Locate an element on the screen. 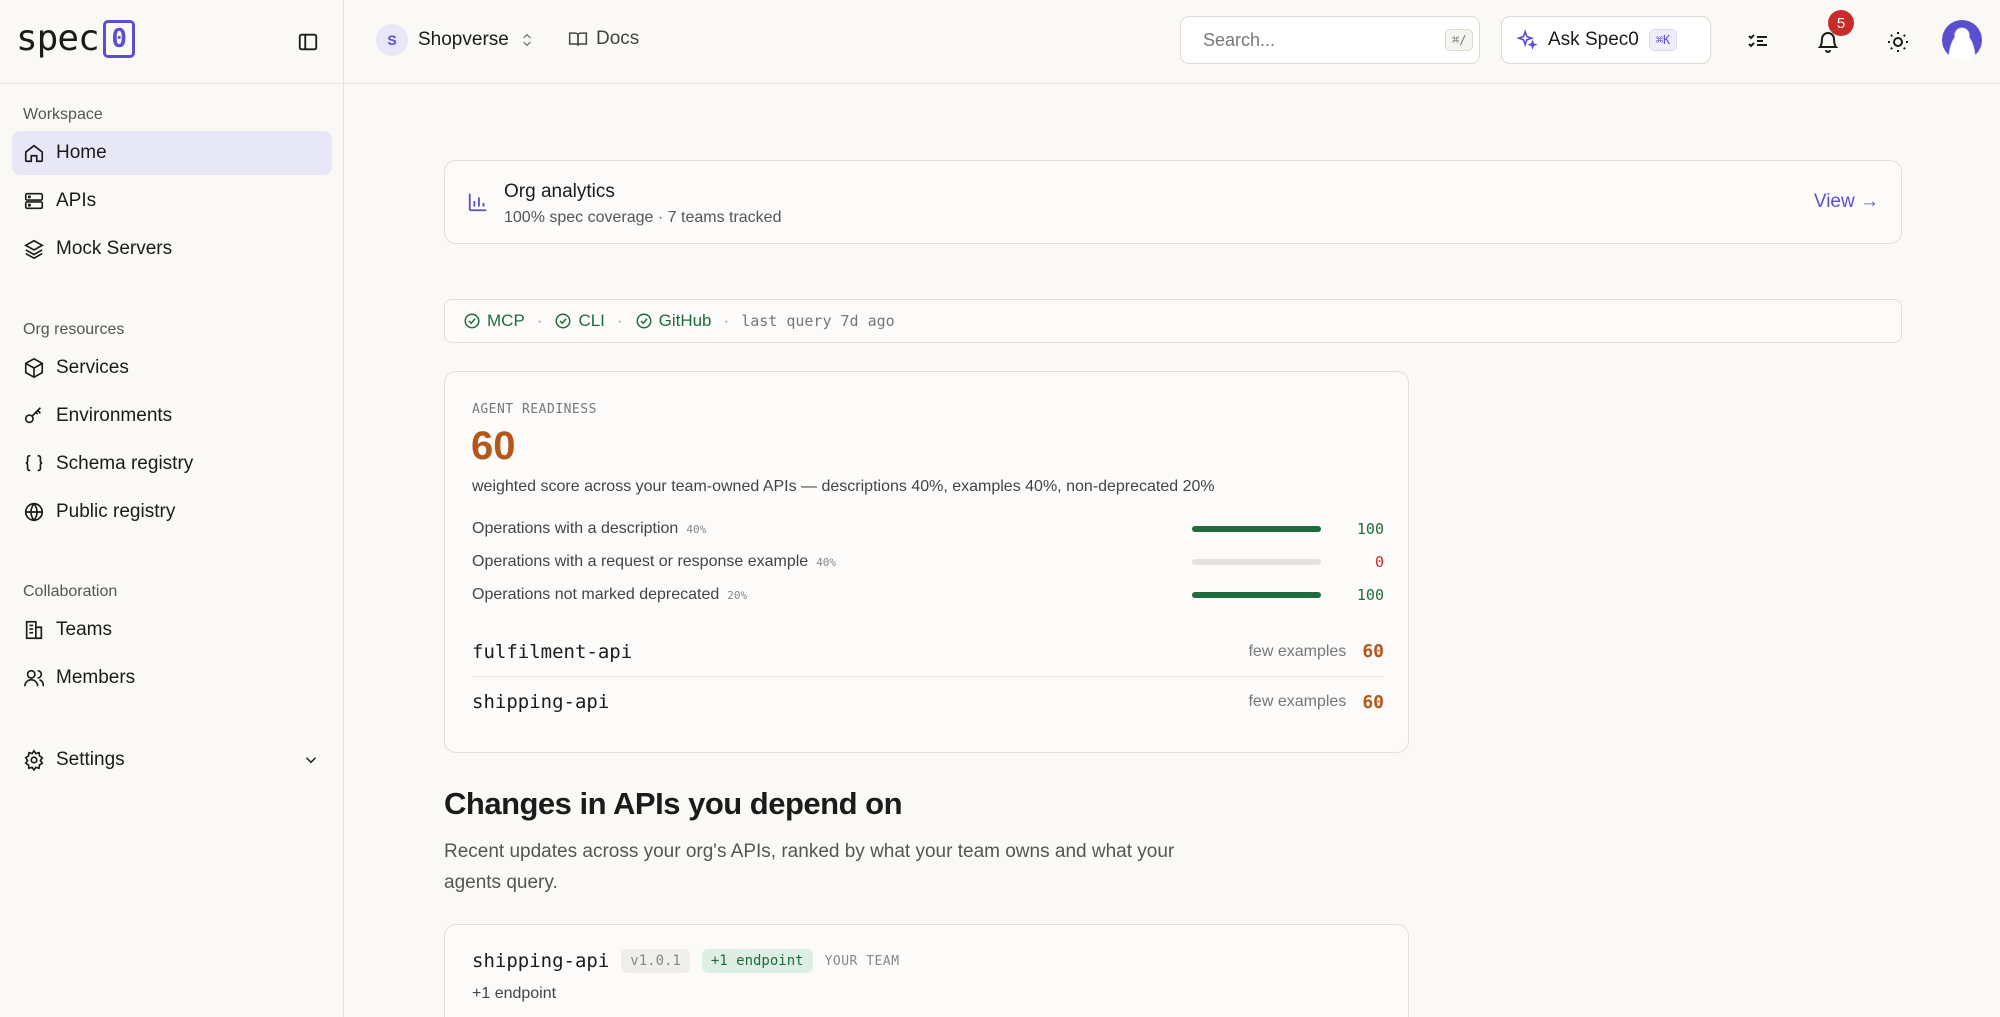 Image resolution: width=2000 pixels, height=1017 pixels. integration-github: GitHub is located at coordinates (673, 321).